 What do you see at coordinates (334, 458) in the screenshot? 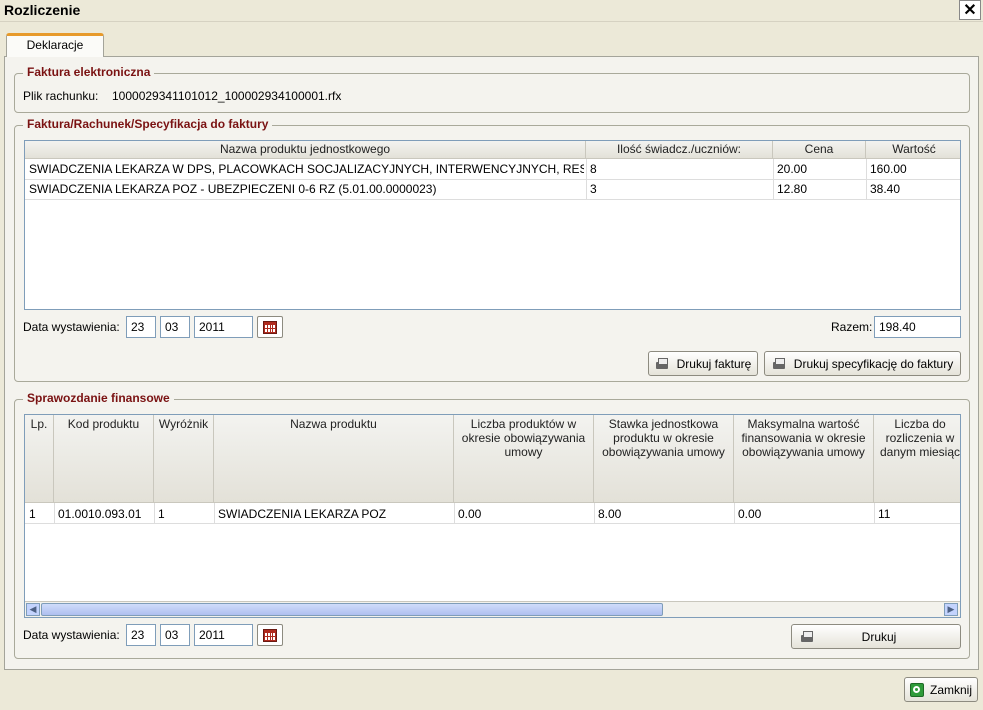
I see `col-header: Nazwa produktu` at bounding box center [334, 458].